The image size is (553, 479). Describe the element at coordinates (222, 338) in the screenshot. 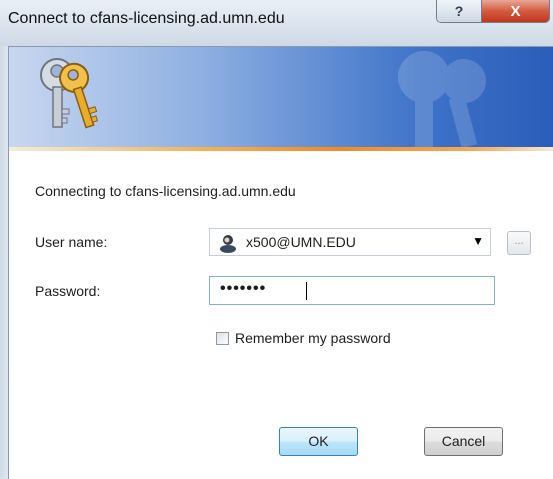

I see `remember-password-checkbox` at that location.